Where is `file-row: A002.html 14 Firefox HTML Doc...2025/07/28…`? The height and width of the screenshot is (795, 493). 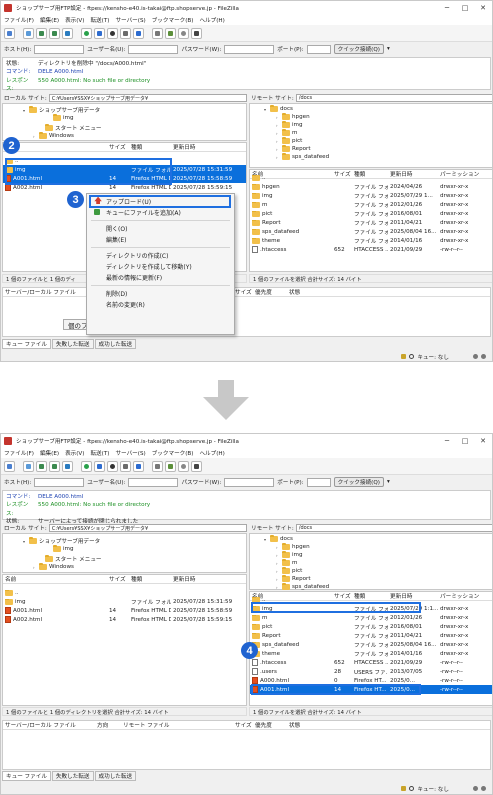 file-row: A002.html 14 Firefox HTML Doc...2025/07/28… is located at coordinates (124, 619).